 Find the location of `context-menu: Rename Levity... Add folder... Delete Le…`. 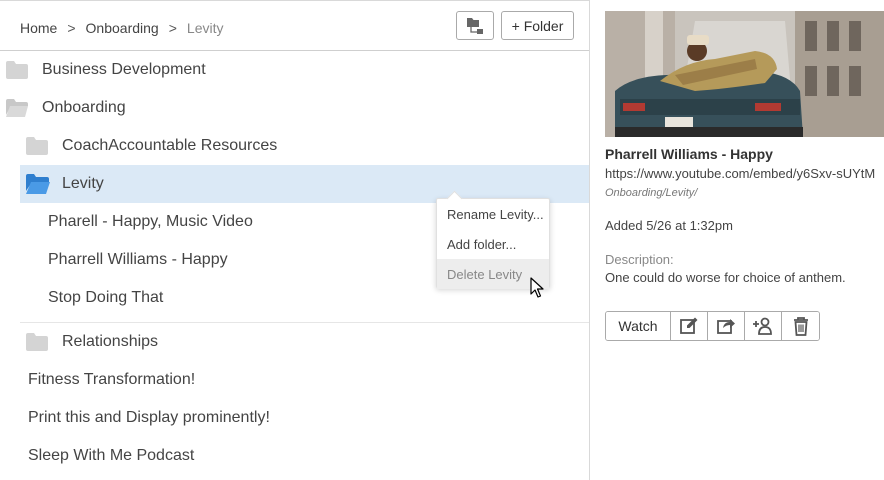

context-menu: Rename Levity... Add folder... Delete Le… is located at coordinates (493, 243).